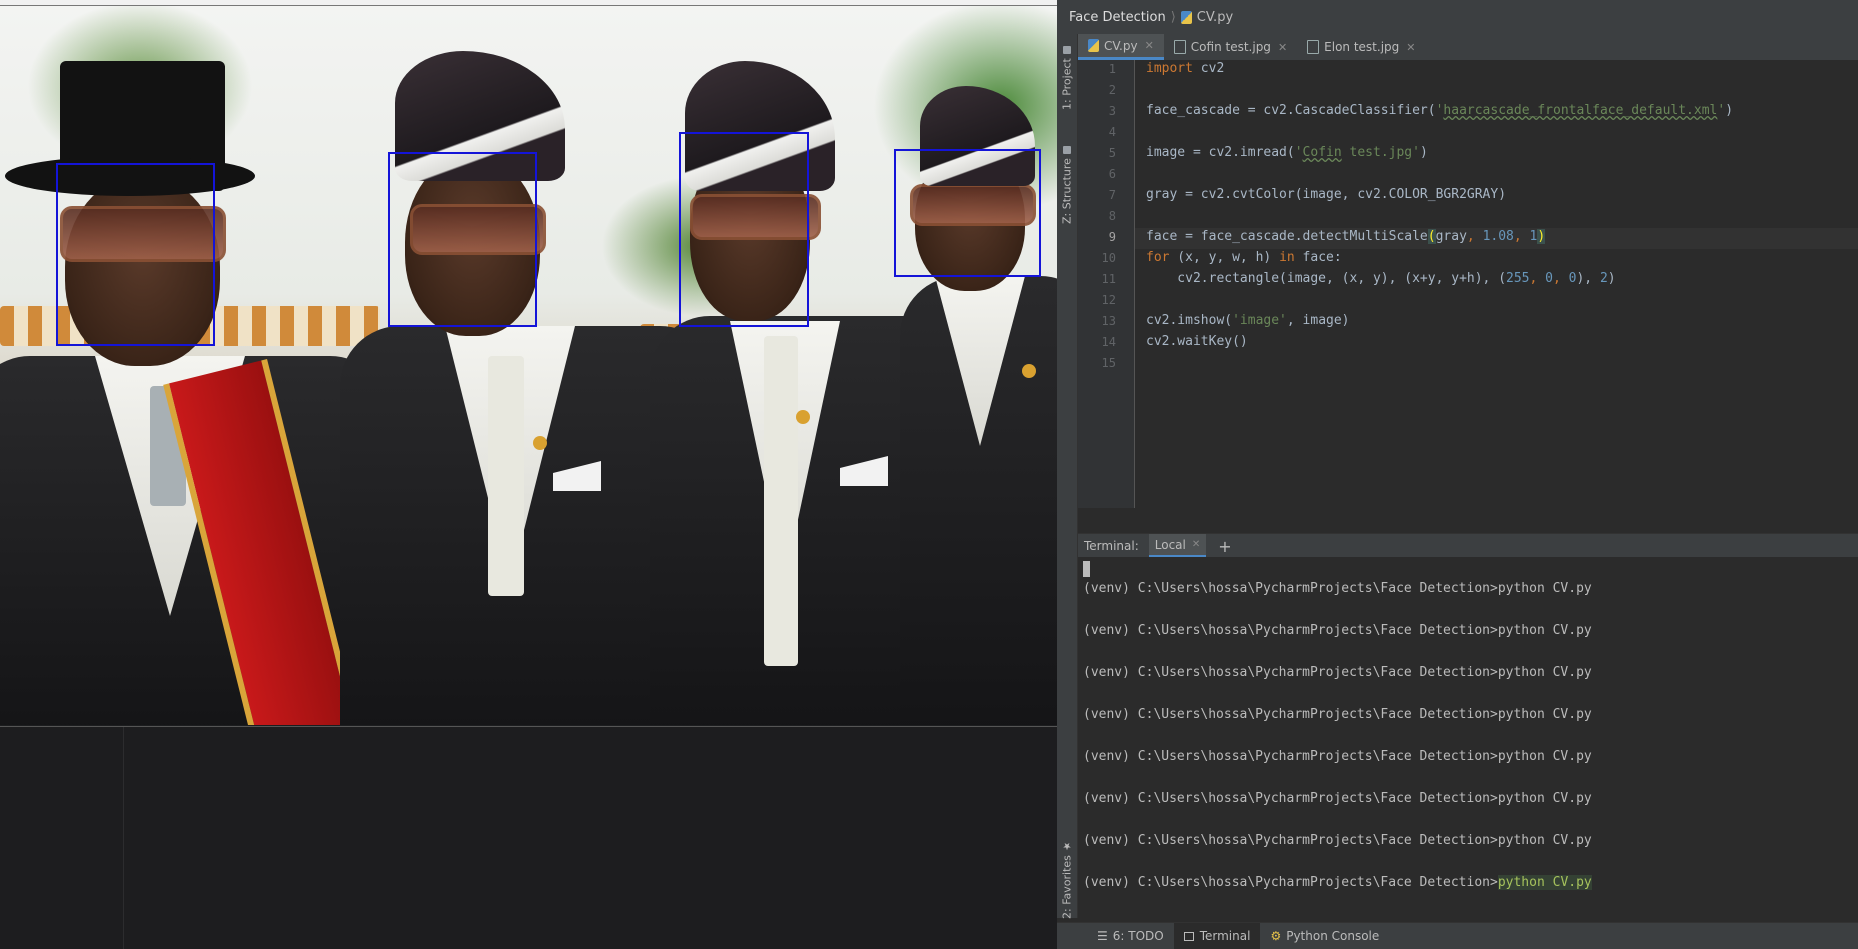  I want to click on tab-label: CV.py, so click(1121, 45).